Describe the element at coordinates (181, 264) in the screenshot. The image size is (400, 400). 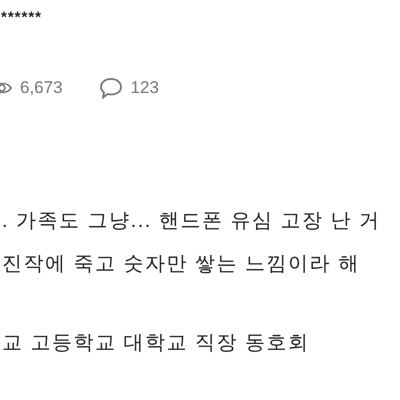
I see `post-text-line: 진작에 죽고 숫자만 쌓는 느낌이라 해` at that location.